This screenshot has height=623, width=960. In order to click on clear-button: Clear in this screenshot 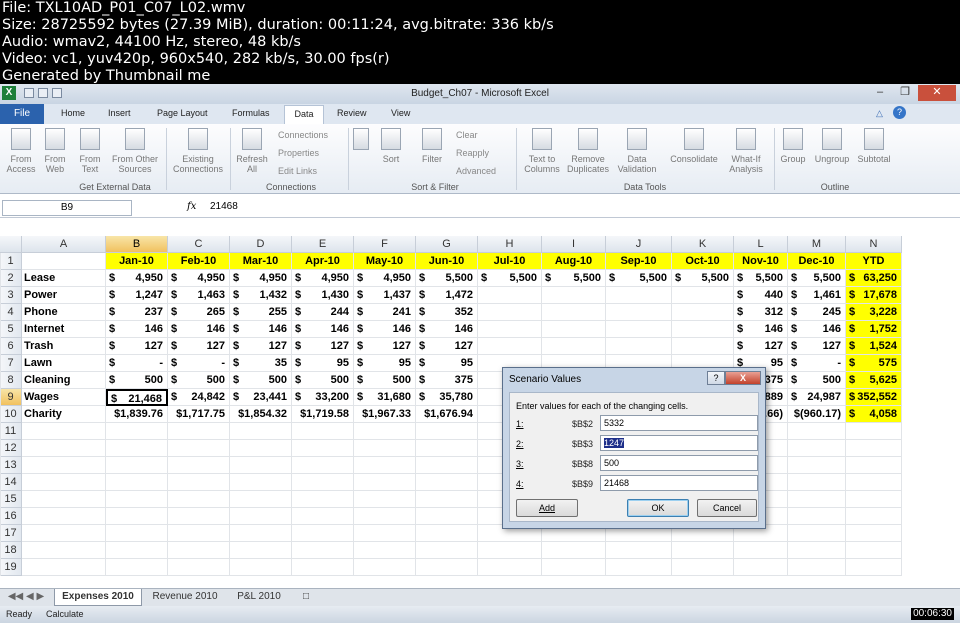, I will do `click(467, 135)`.